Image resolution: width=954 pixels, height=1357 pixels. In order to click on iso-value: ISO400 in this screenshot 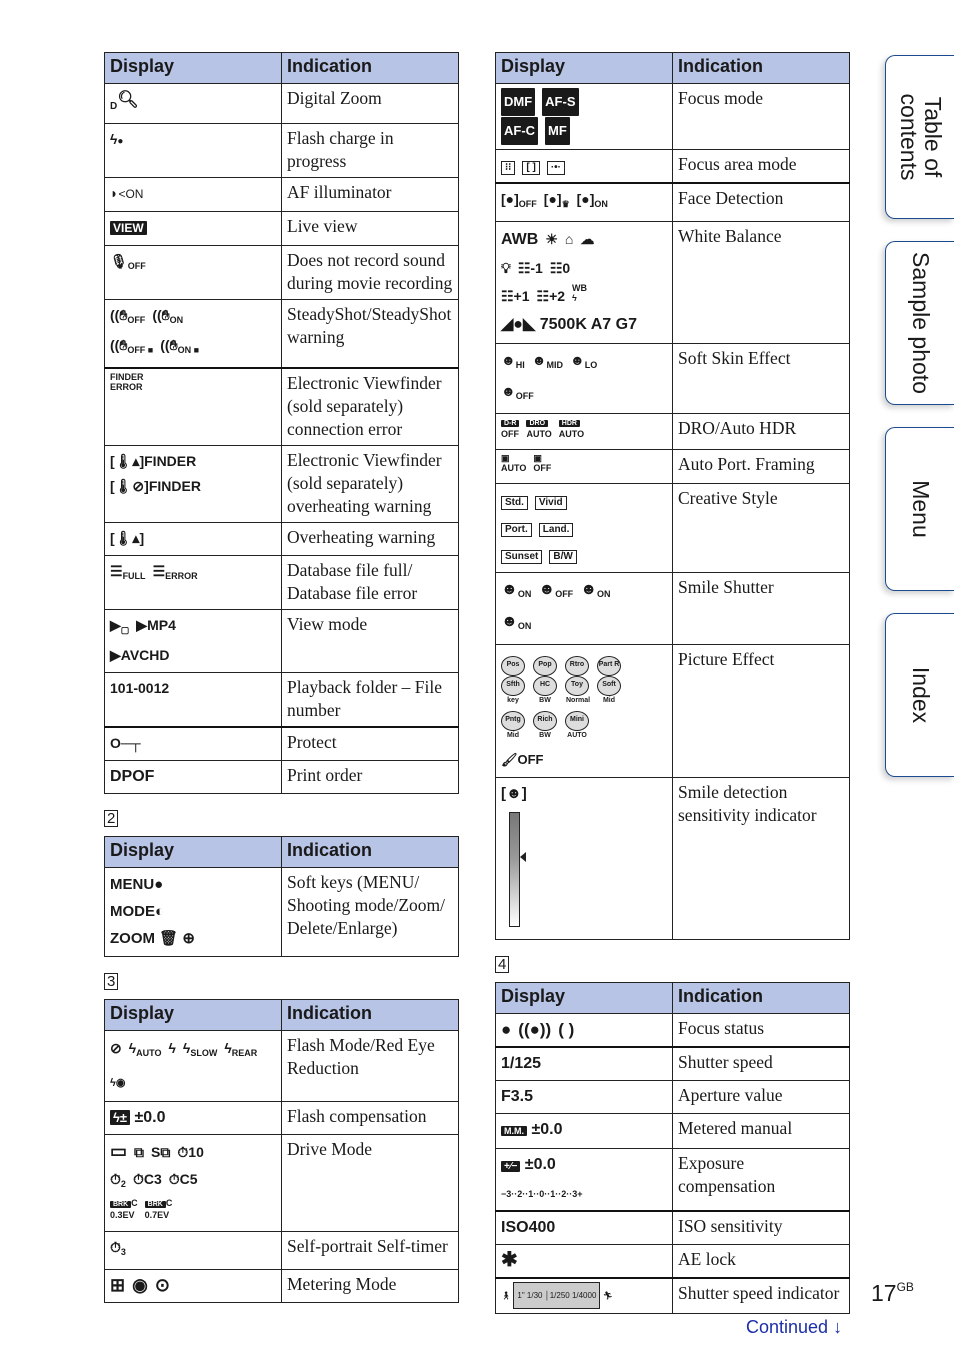, I will do `click(584, 1227)`.